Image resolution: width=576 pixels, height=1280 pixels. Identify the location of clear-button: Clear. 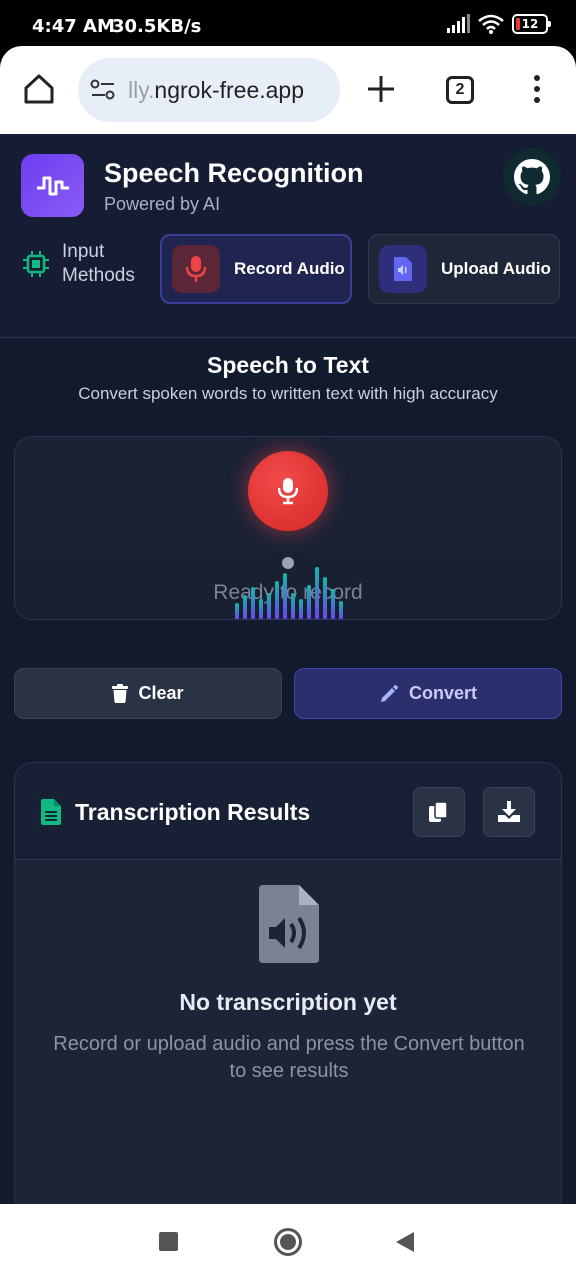
(148, 693).